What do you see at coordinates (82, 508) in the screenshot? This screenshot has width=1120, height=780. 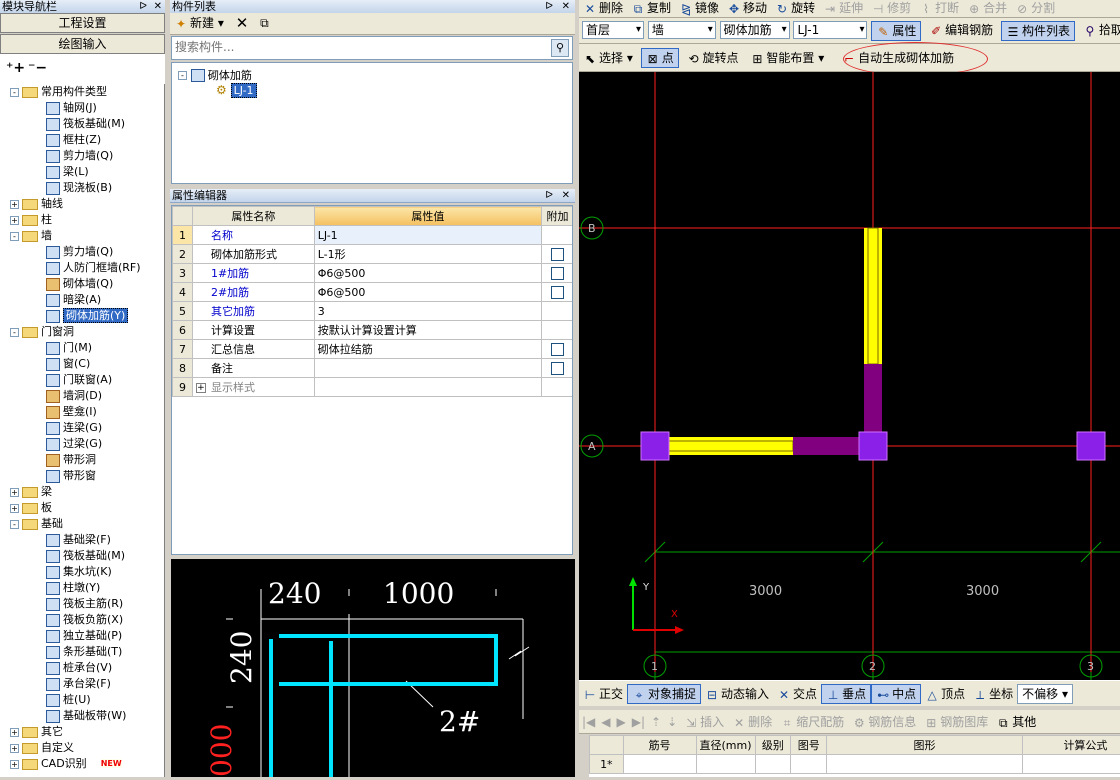 I see `nav-tree-item: + 板` at bounding box center [82, 508].